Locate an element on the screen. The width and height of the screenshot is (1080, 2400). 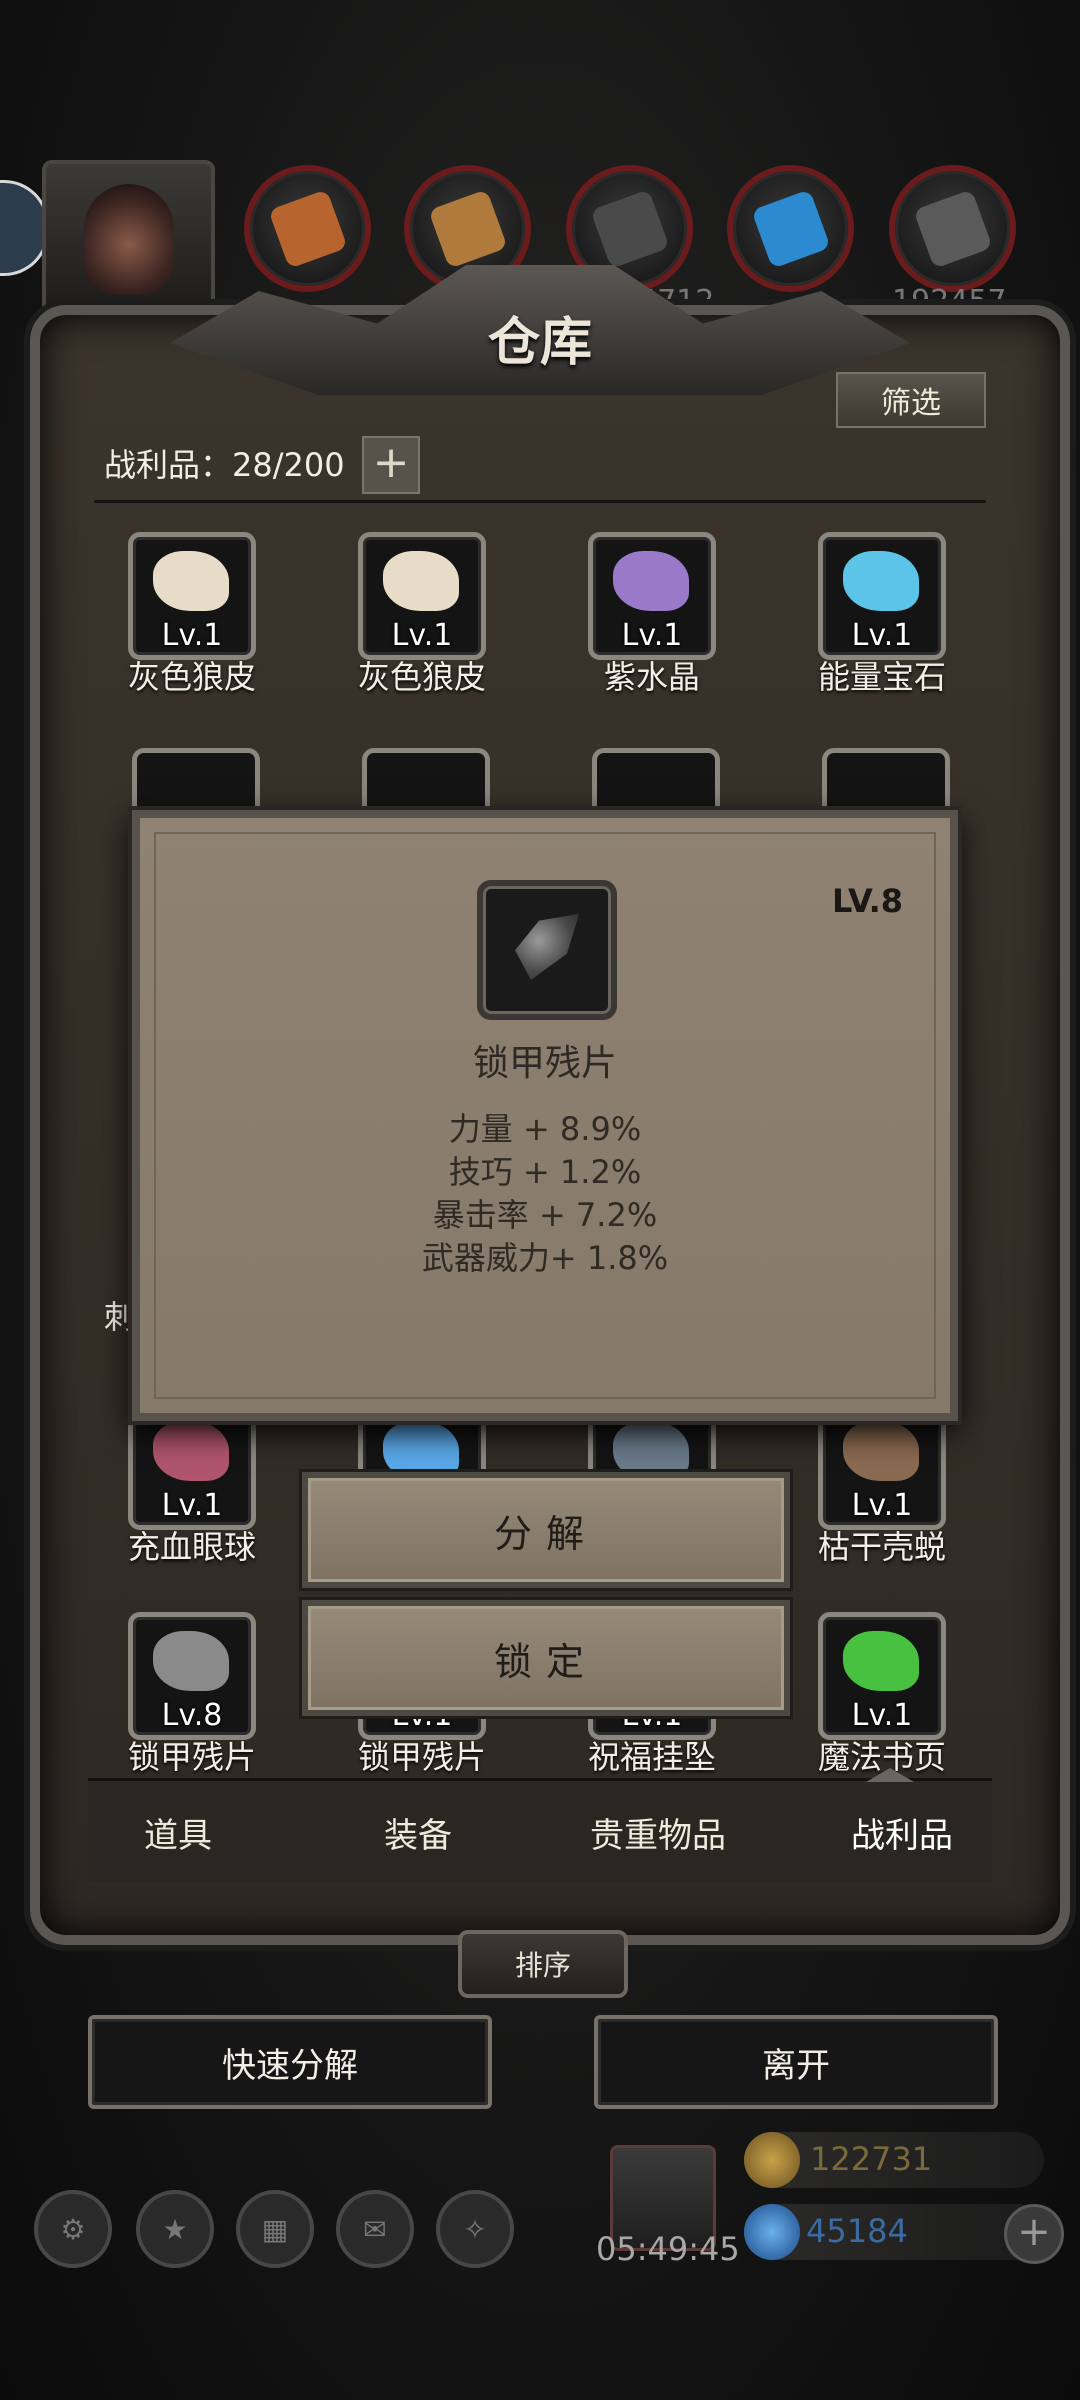
tooltip-item-name: 锁甲残片 is located at coordinates (544, 1063).